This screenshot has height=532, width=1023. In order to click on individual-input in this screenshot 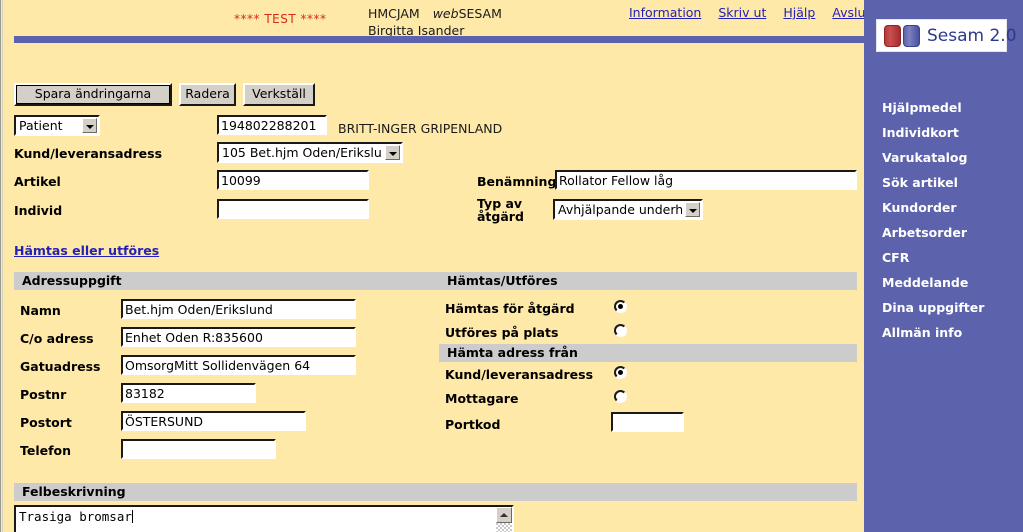, I will do `click(293, 209)`.